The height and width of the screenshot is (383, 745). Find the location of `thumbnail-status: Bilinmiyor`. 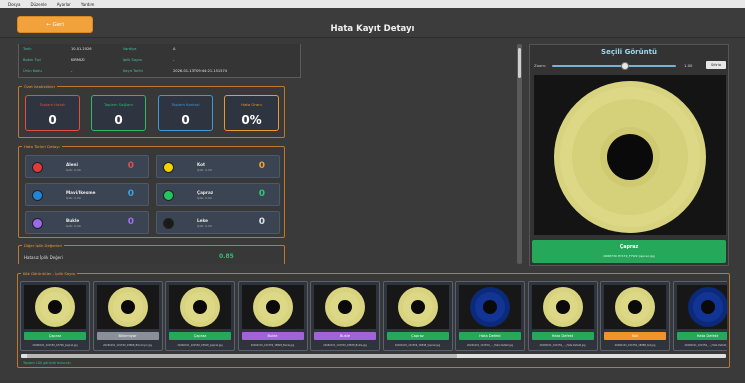

thumbnail-status: Bilinmiyor is located at coordinates (127, 336).